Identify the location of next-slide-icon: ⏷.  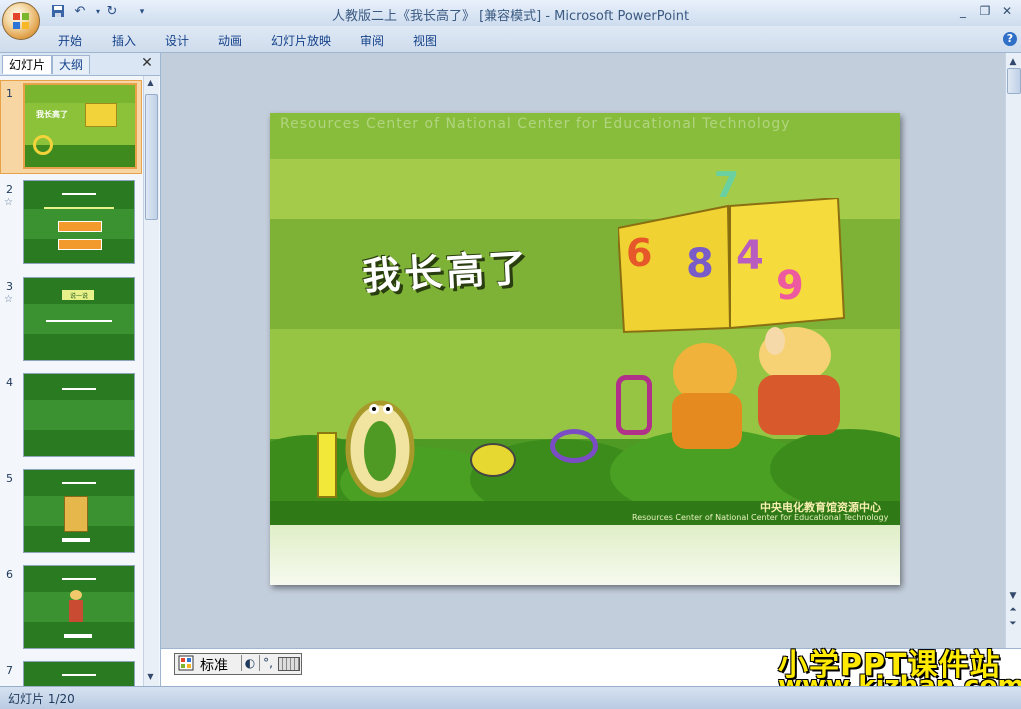
(1013, 624).